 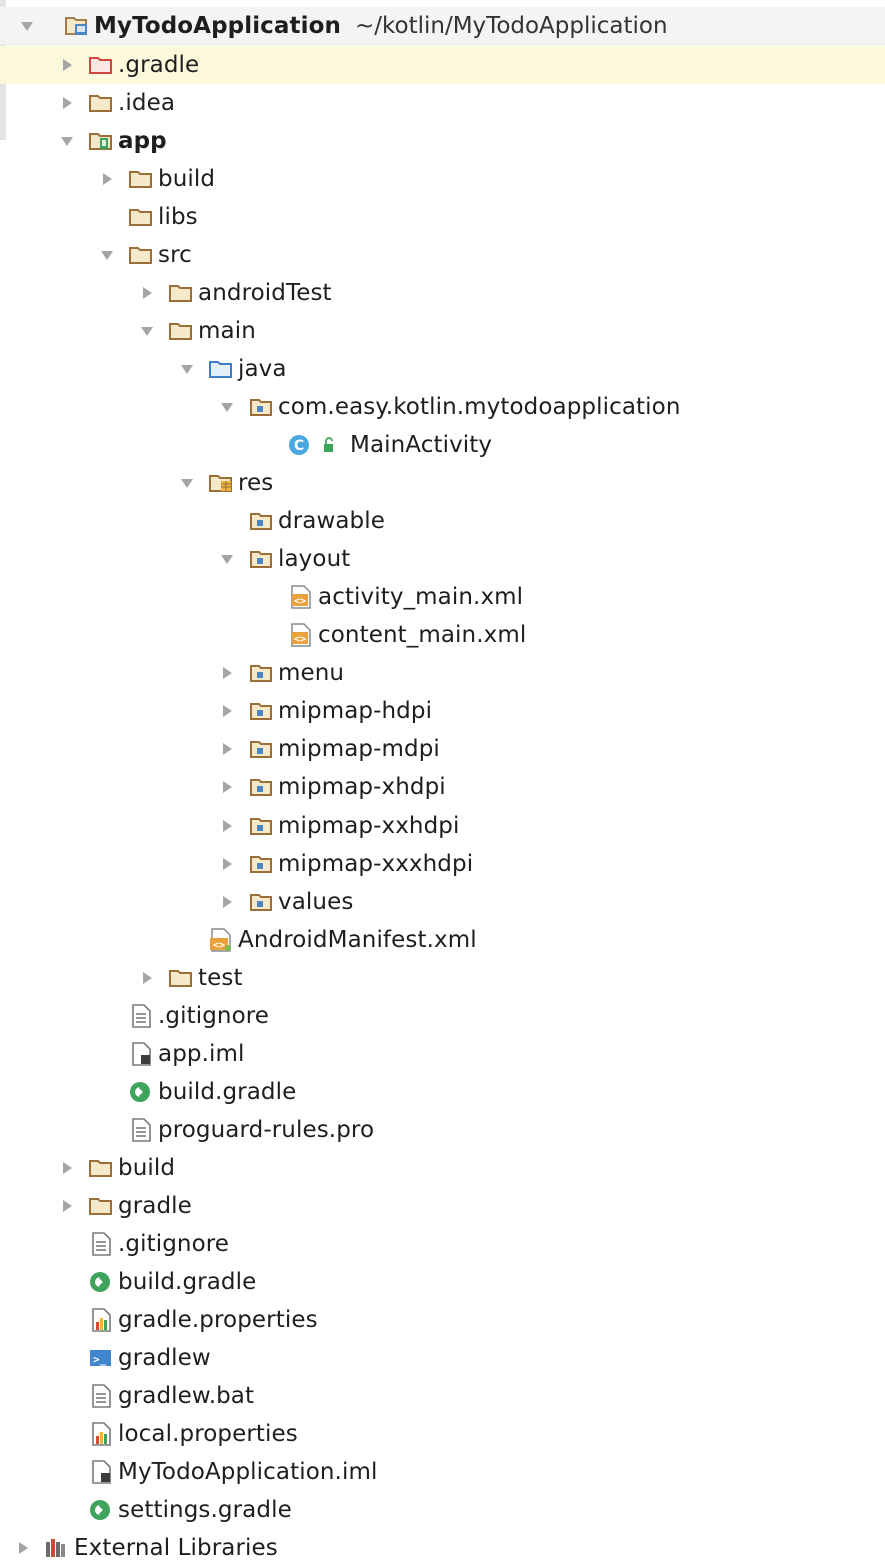 What do you see at coordinates (442, 826) in the screenshot?
I see `tree-node: mipmap-xxhdpi` at bounding box center [442, 826].